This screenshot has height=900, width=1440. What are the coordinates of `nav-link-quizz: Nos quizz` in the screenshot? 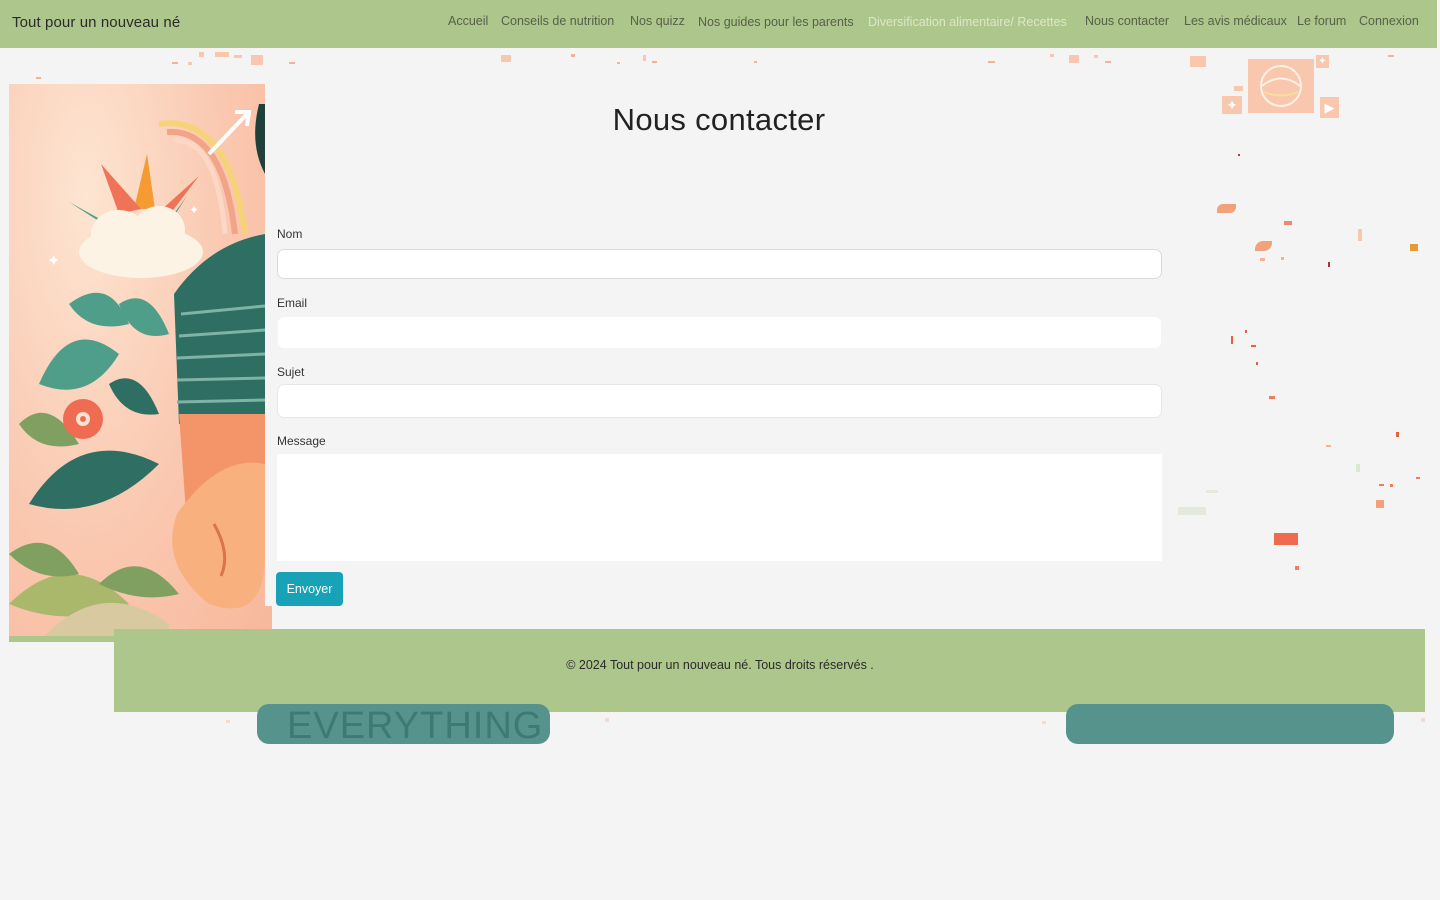 It's located at (657, 21).